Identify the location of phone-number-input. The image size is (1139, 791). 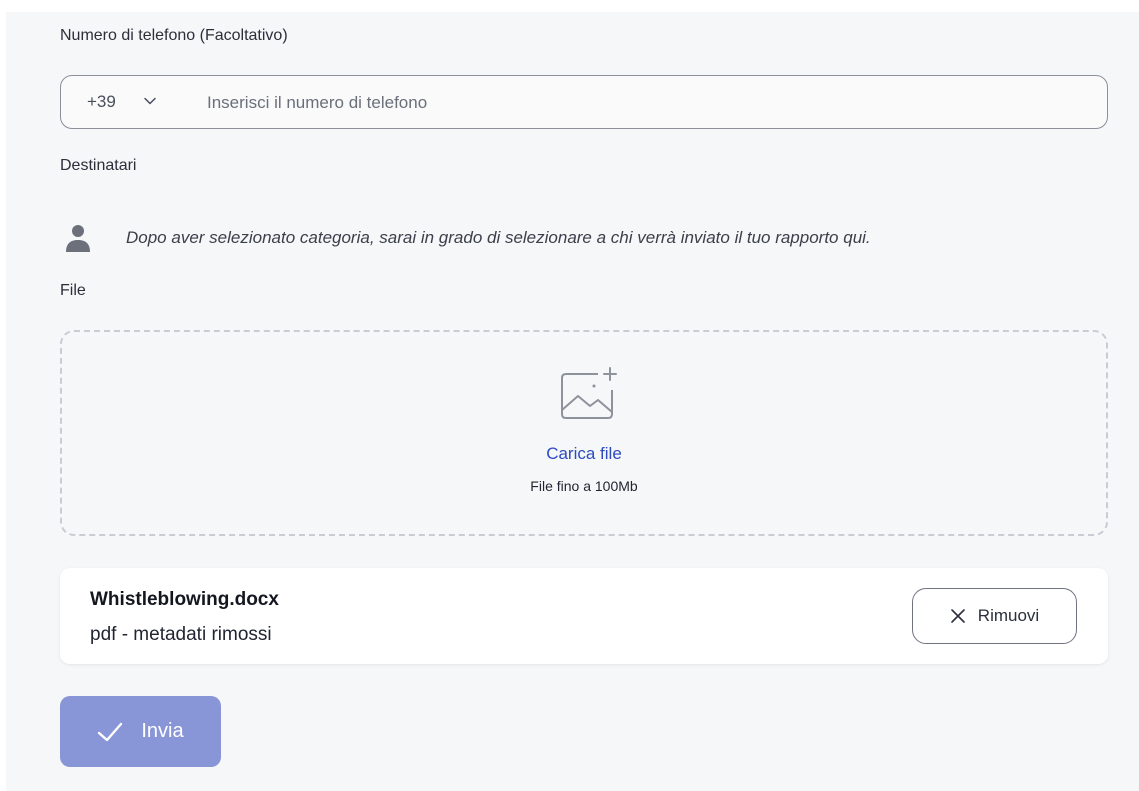
(647, 103).